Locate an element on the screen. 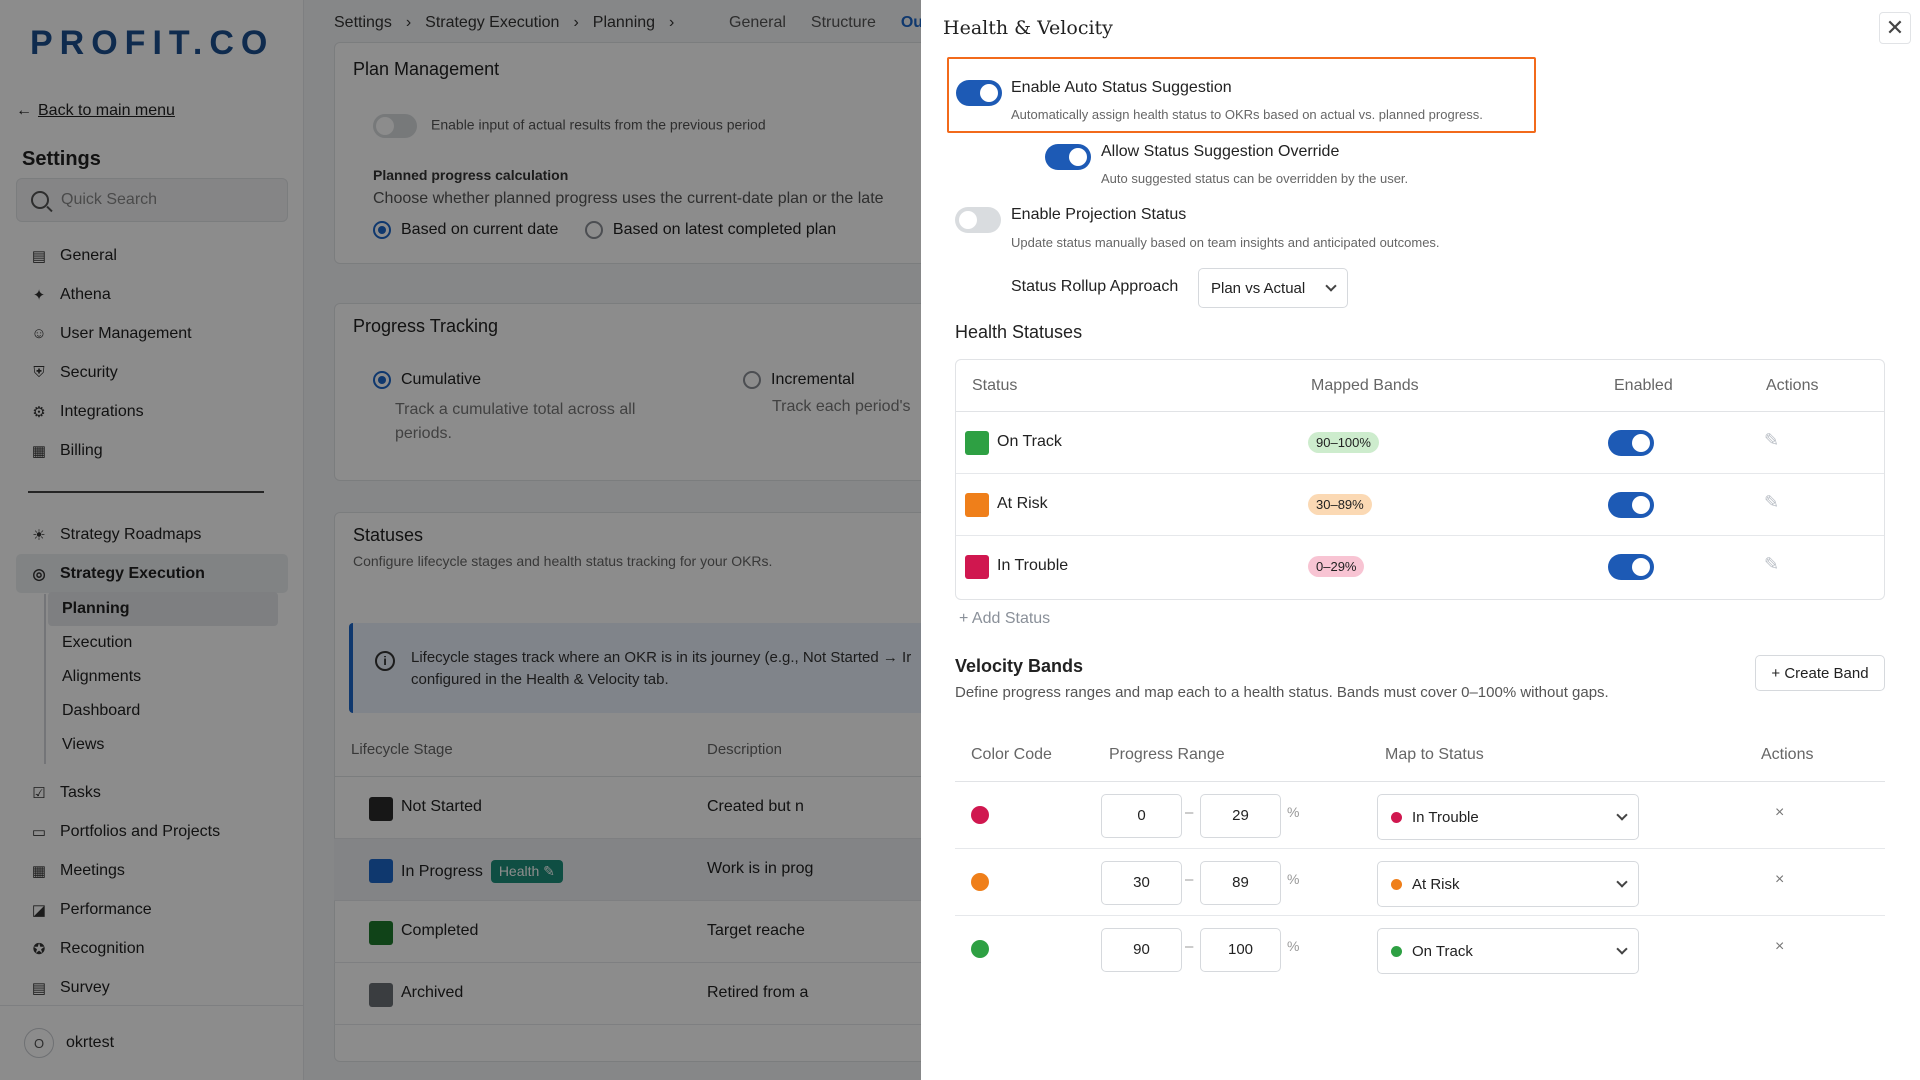  range-to-input: 89 is located at coordinates (1240, 883).